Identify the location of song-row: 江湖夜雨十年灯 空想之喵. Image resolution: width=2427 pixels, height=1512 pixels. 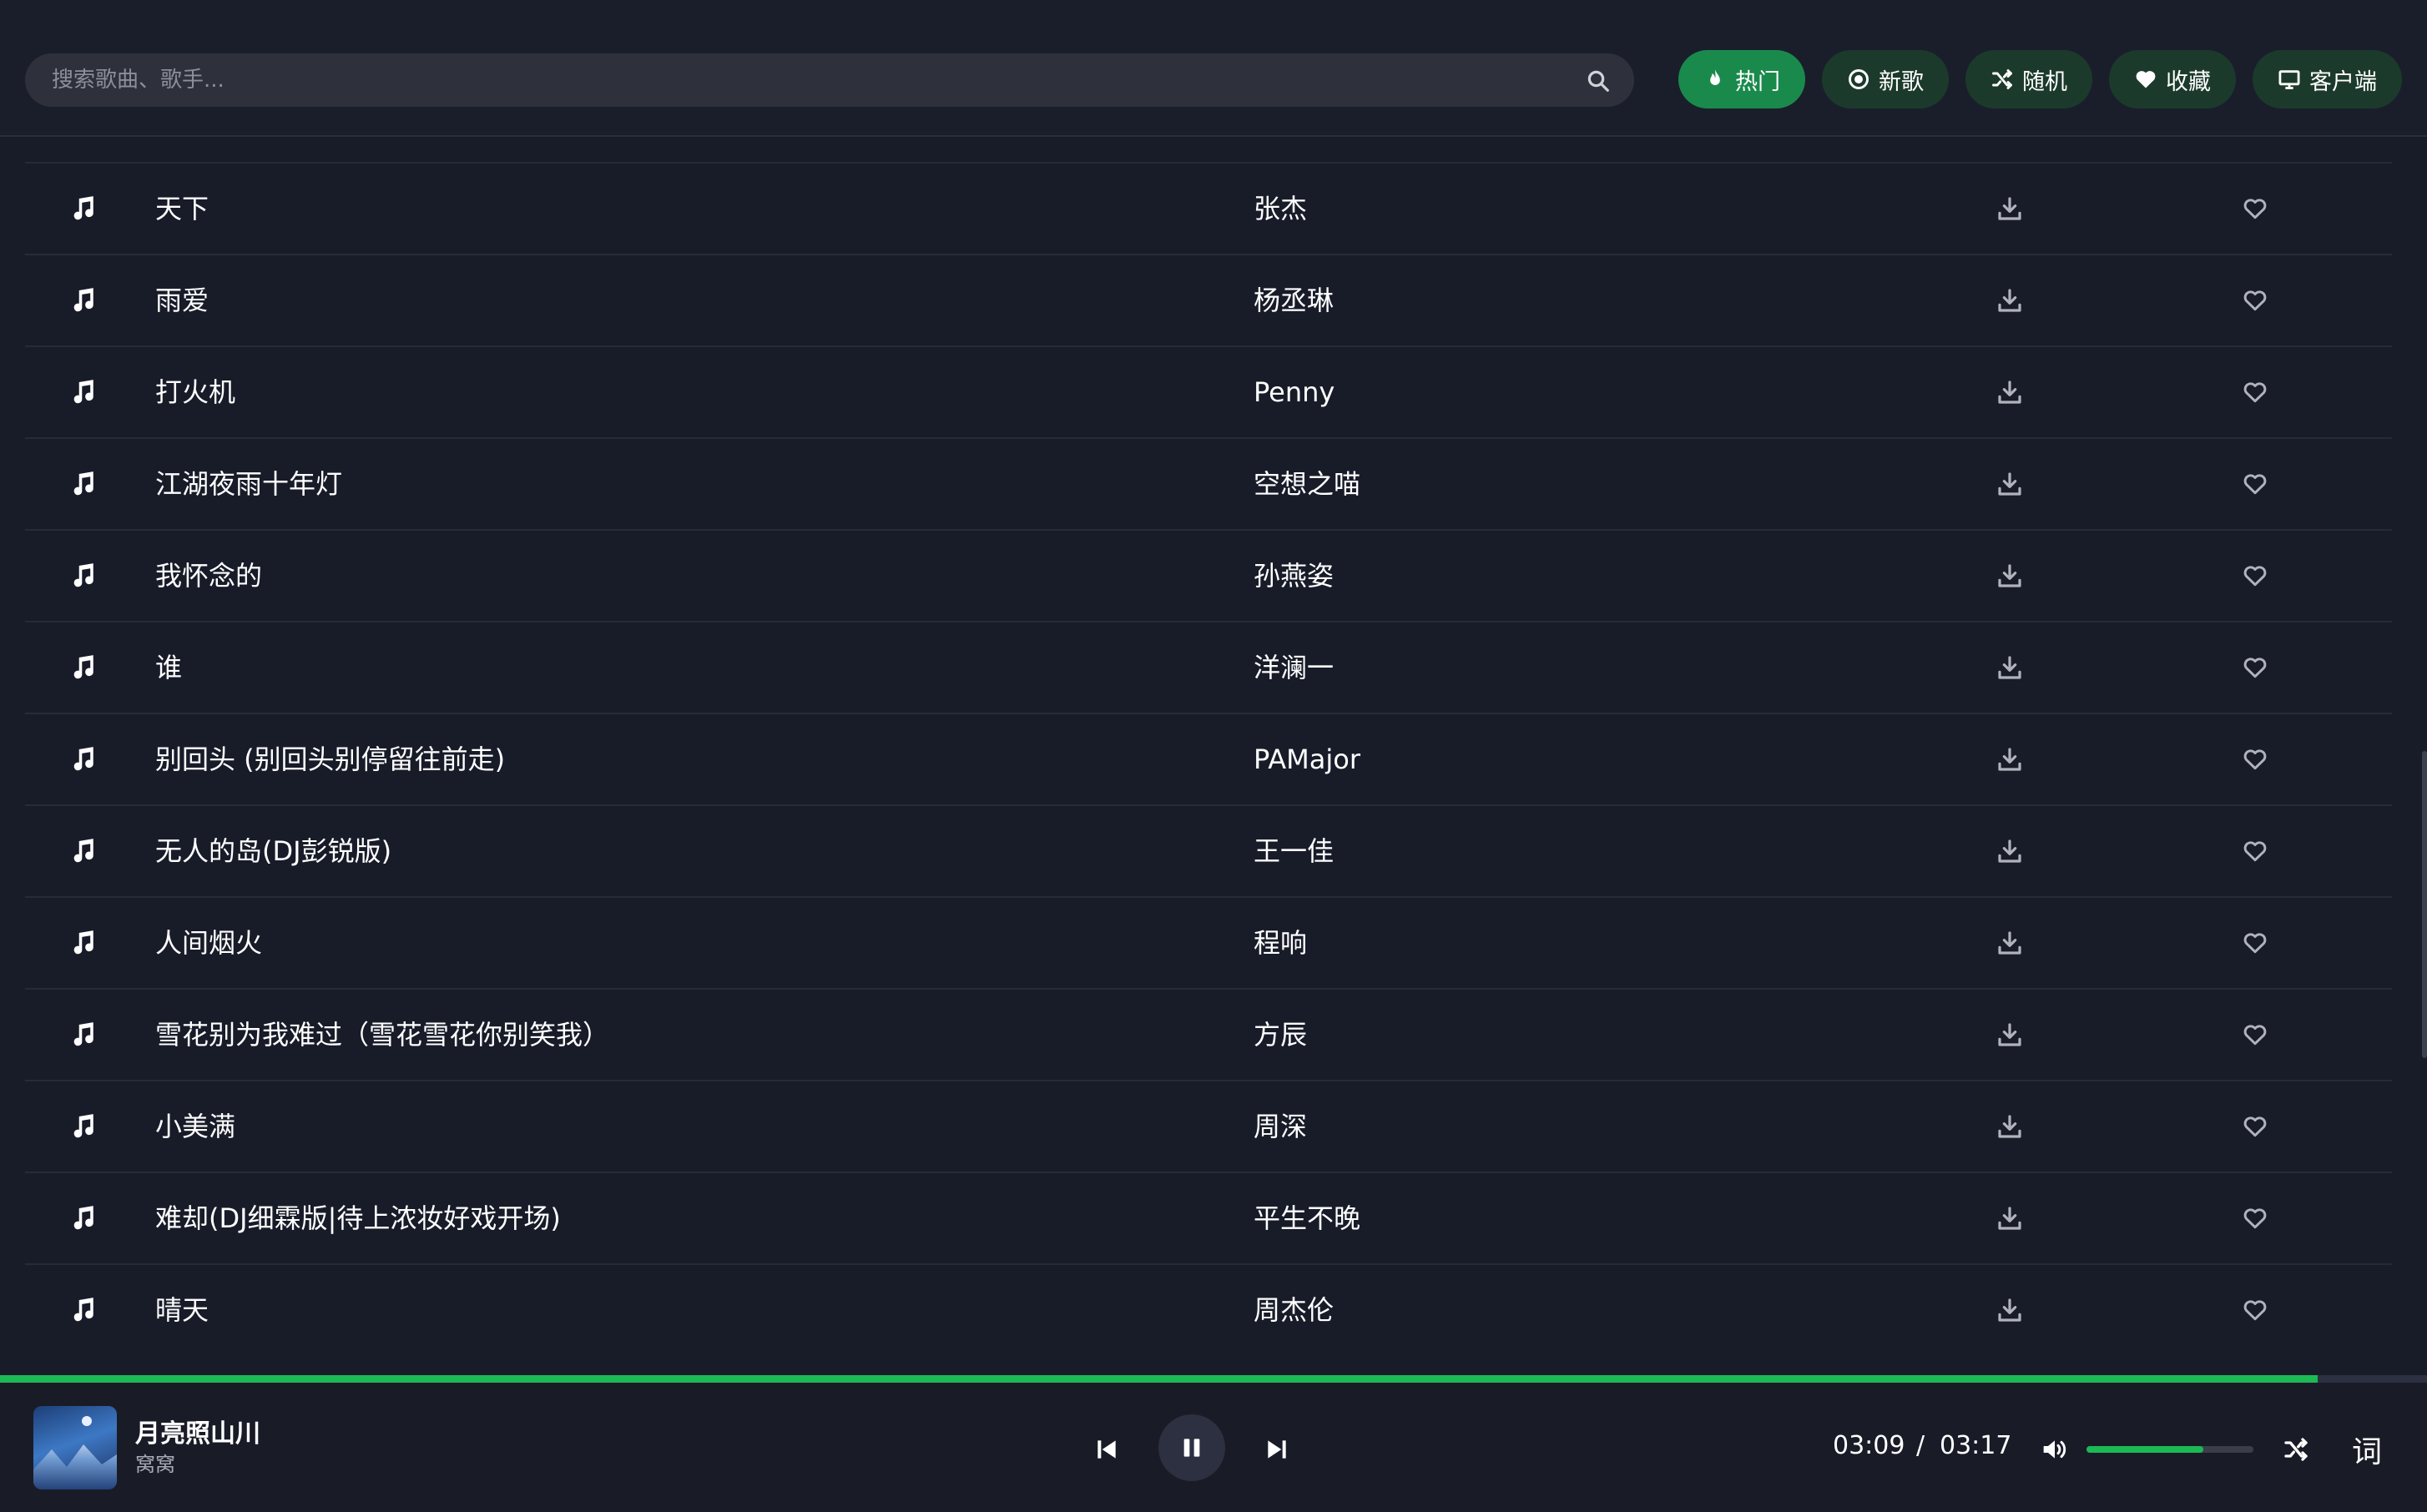
(1208, 483).